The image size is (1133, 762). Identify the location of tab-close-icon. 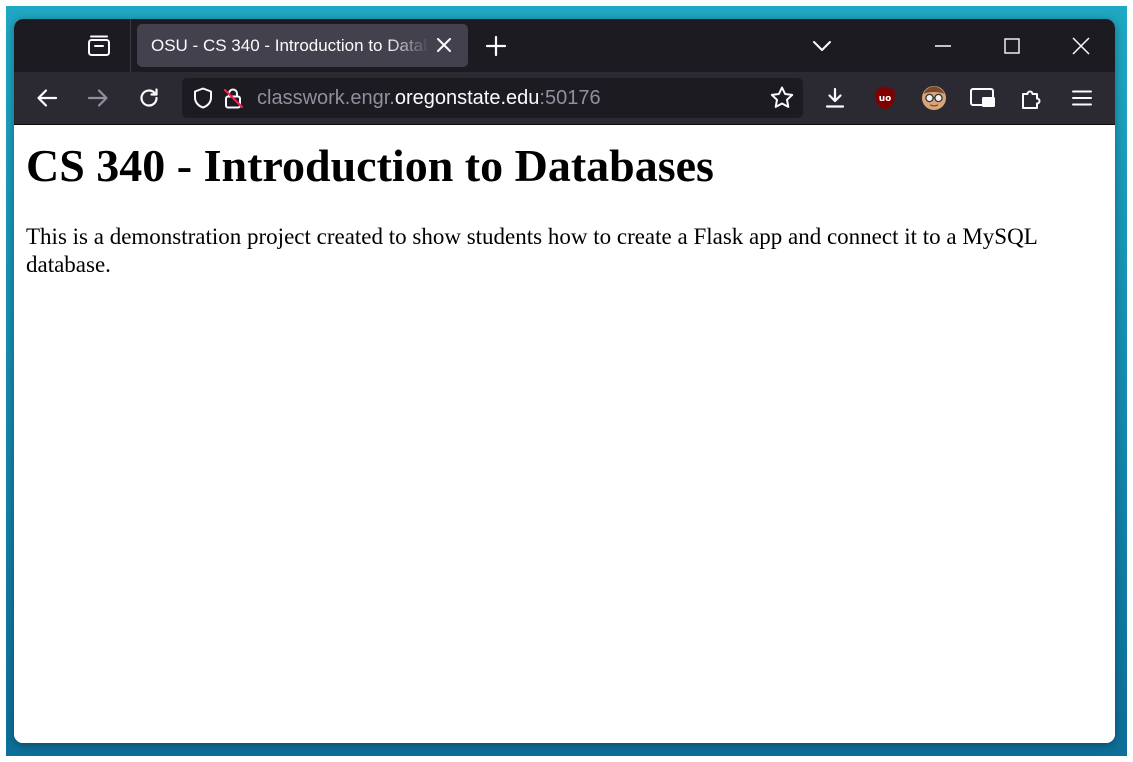
(444, 45).